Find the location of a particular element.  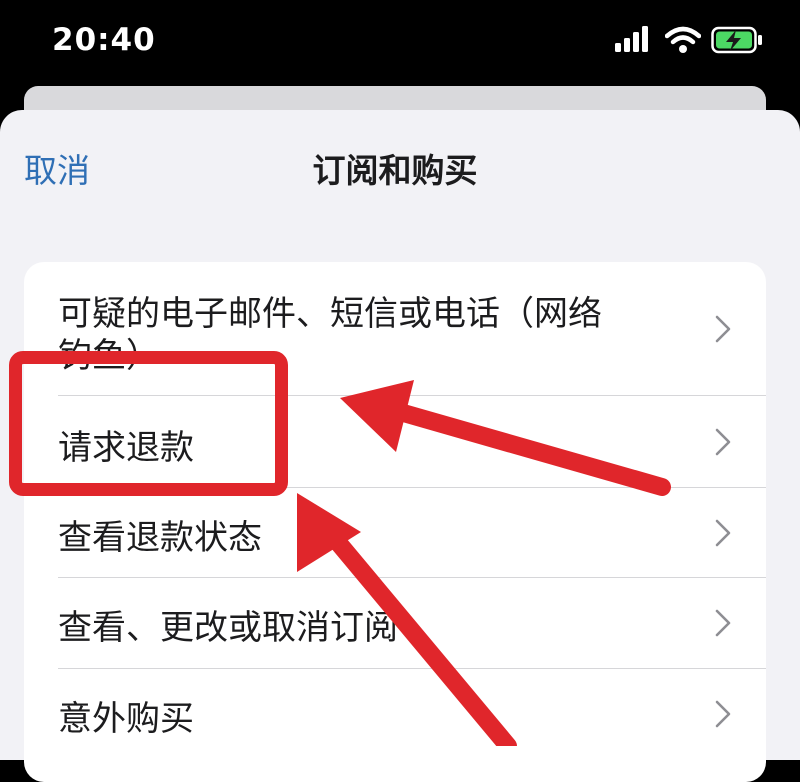

menu-item-label: 查看、更改或取消订阅 is located at coordinates (228, 628).